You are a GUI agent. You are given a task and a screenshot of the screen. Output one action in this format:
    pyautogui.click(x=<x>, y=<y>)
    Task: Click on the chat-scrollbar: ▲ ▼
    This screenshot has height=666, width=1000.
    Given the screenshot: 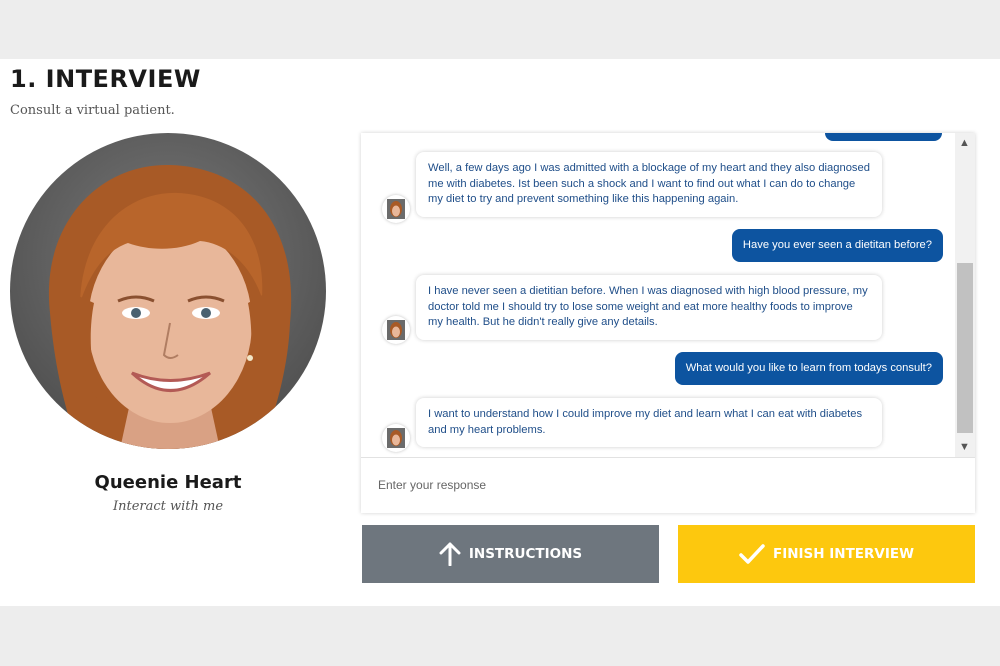 What is the action you would take?
    pyautogui.click(x=965, y=295)
    